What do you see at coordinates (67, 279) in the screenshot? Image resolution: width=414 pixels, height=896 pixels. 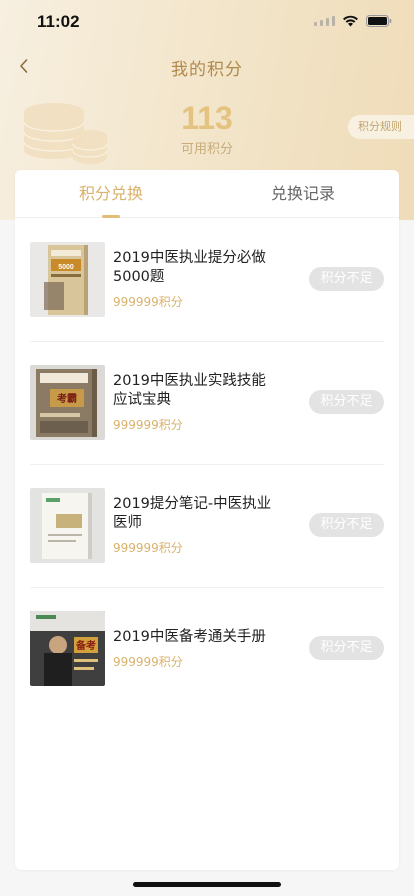 I see `book-cover-image: 5000` at bounding box center [67, 279].